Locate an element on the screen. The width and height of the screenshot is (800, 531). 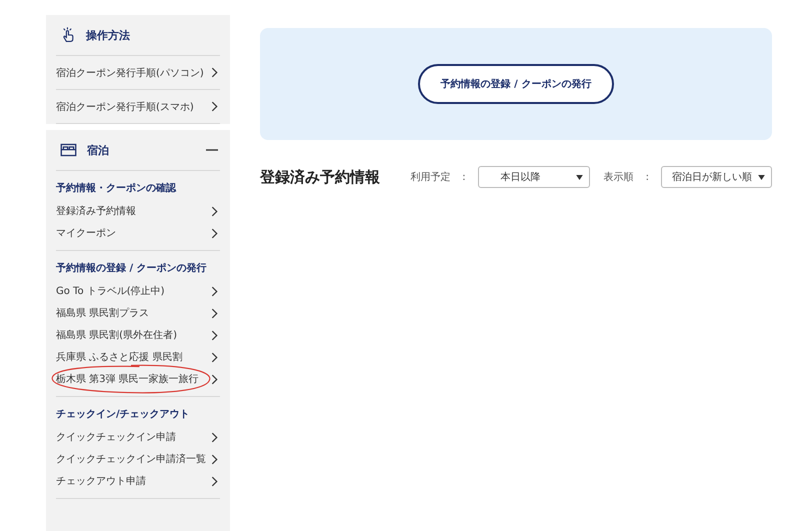
section-heading: 予約情報・クーポンの確認 is located at coordinates (117, 189).